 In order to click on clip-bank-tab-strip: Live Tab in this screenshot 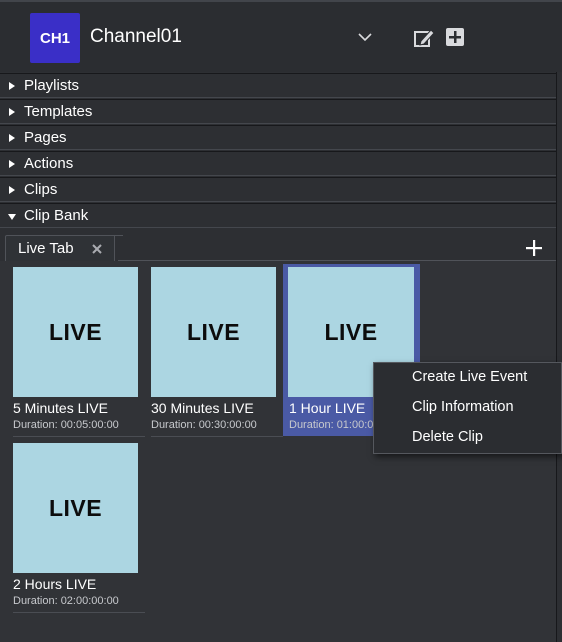, I will do `click(278, 245)`.